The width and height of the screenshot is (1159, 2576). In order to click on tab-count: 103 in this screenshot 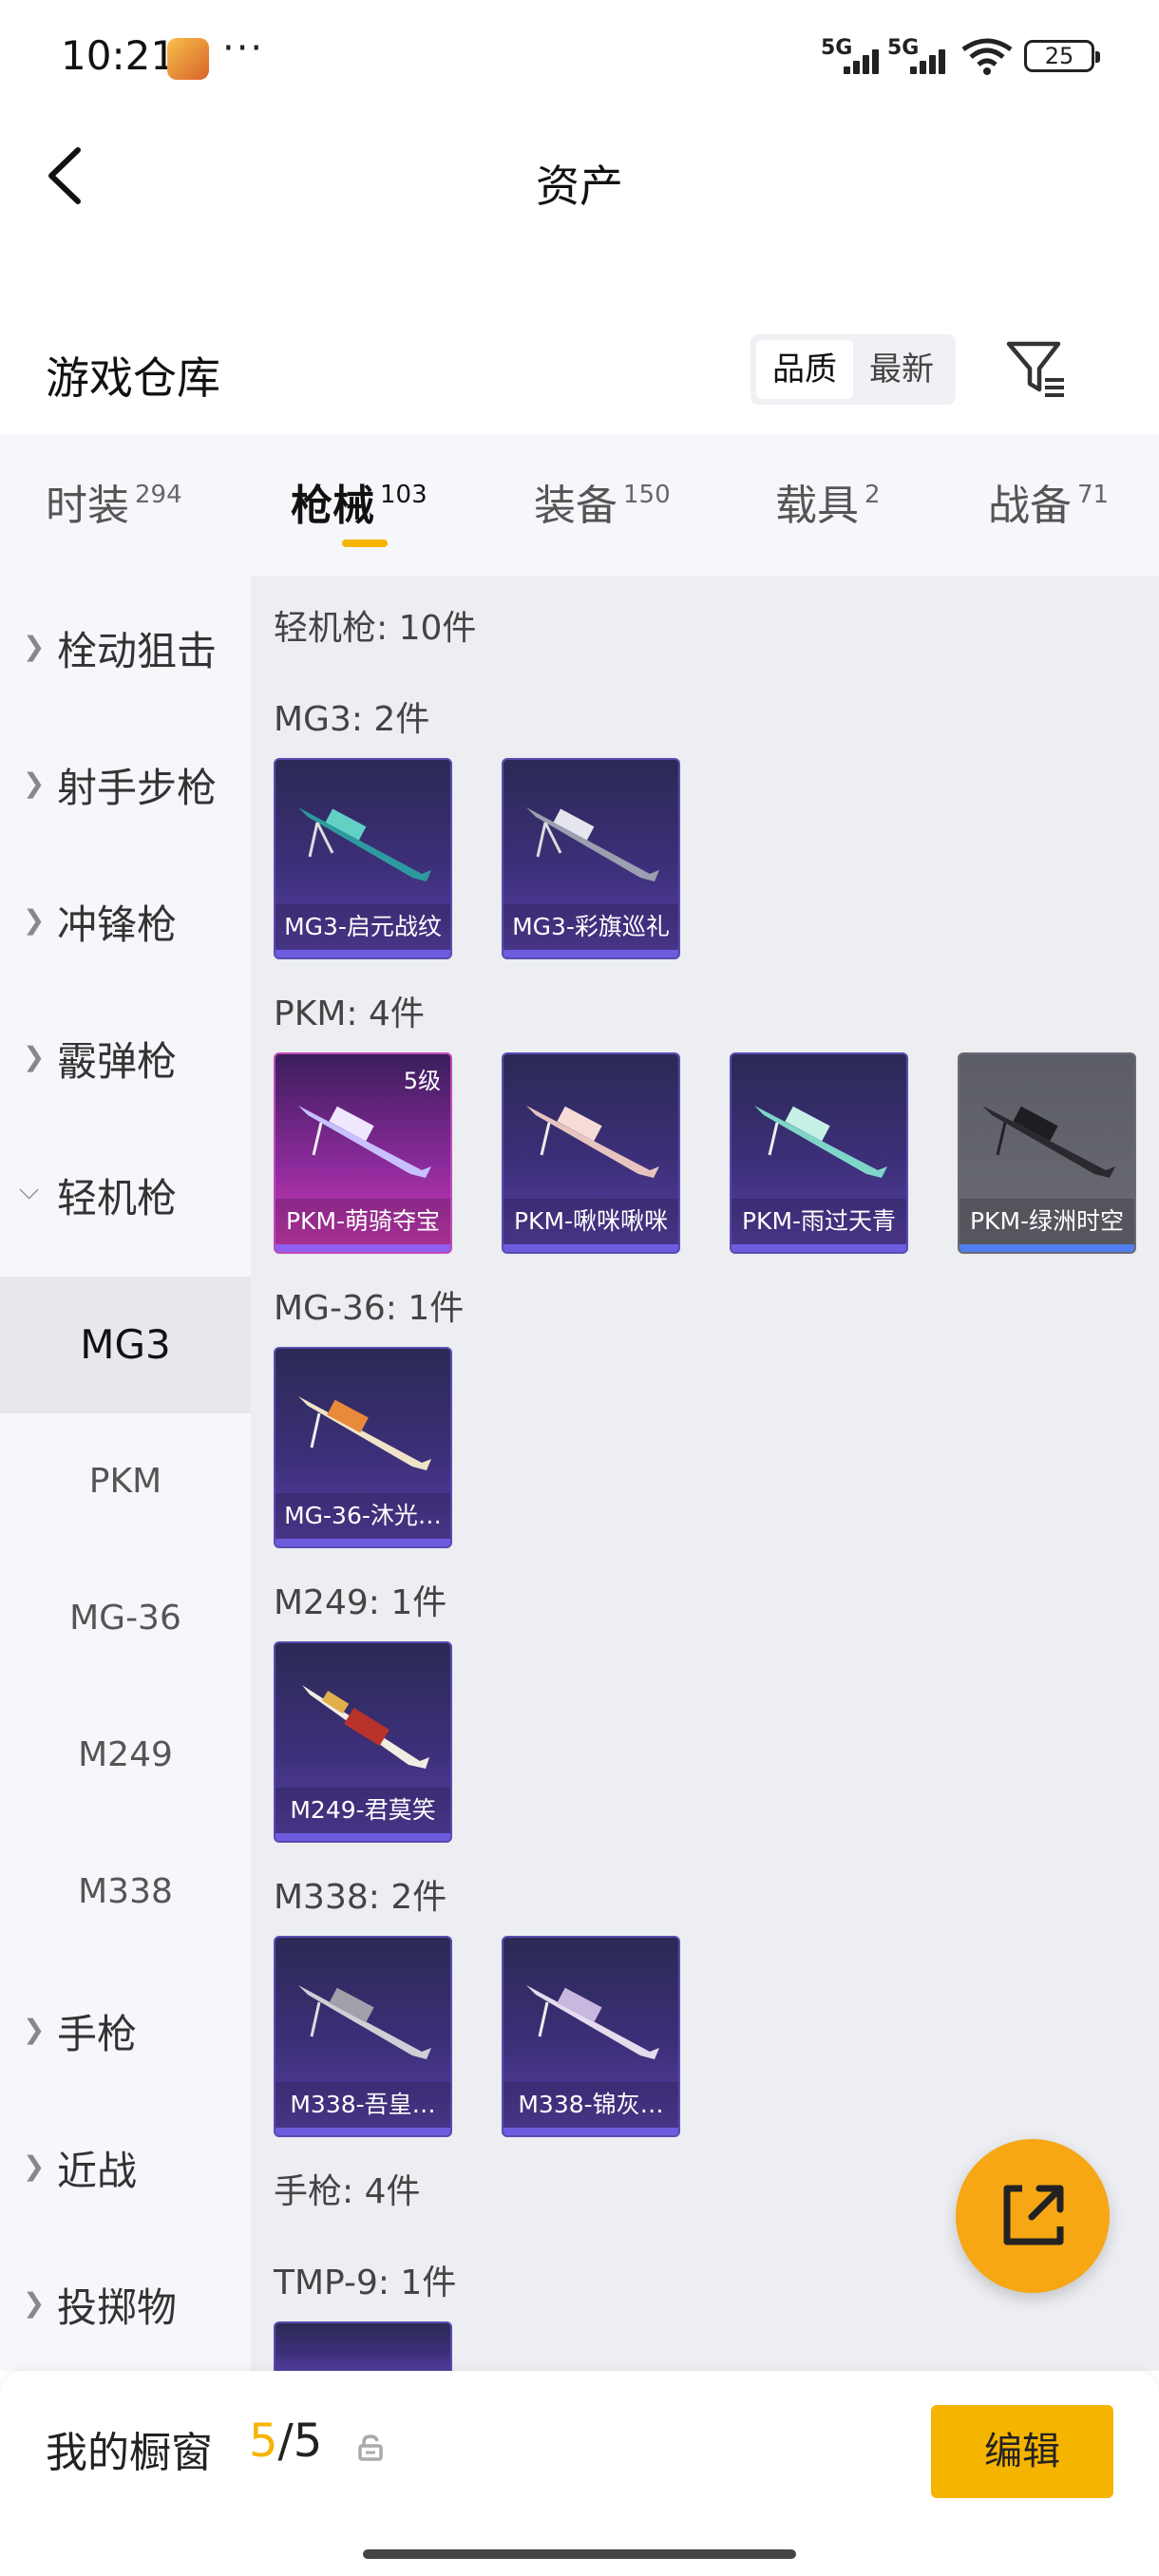, I will do `click(404, 495)`.